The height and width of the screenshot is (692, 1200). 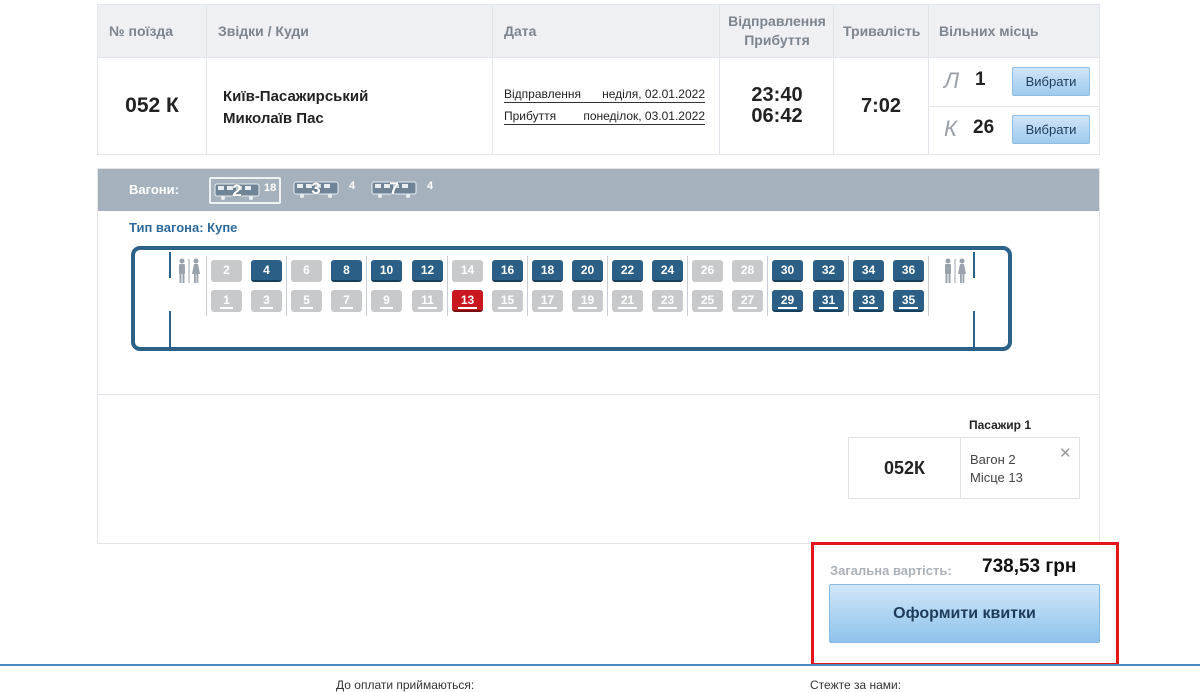 I want to click on seat-number: 5, so click(x=306, y=301).